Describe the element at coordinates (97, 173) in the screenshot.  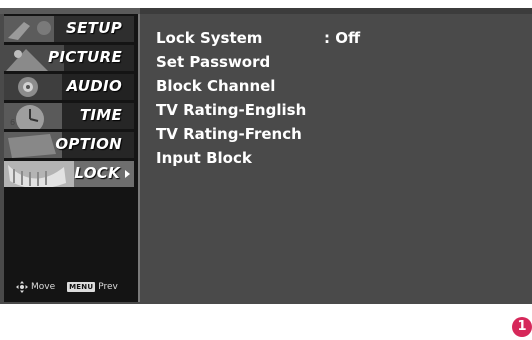
I see `sidebar-item-label: LOCK` at that location.